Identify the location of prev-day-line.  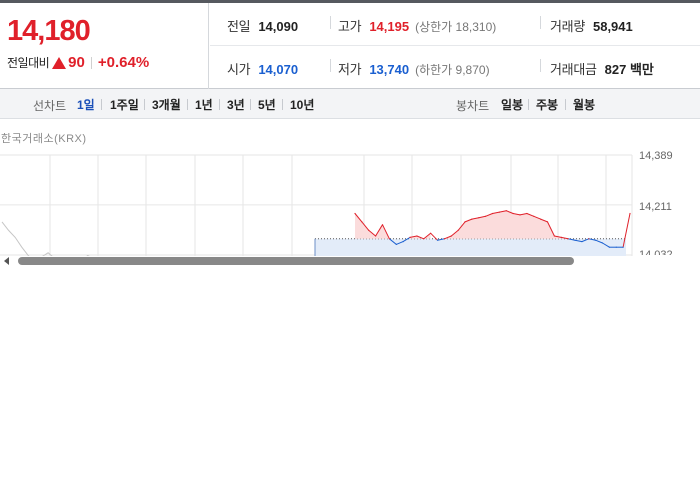
(45, 238).